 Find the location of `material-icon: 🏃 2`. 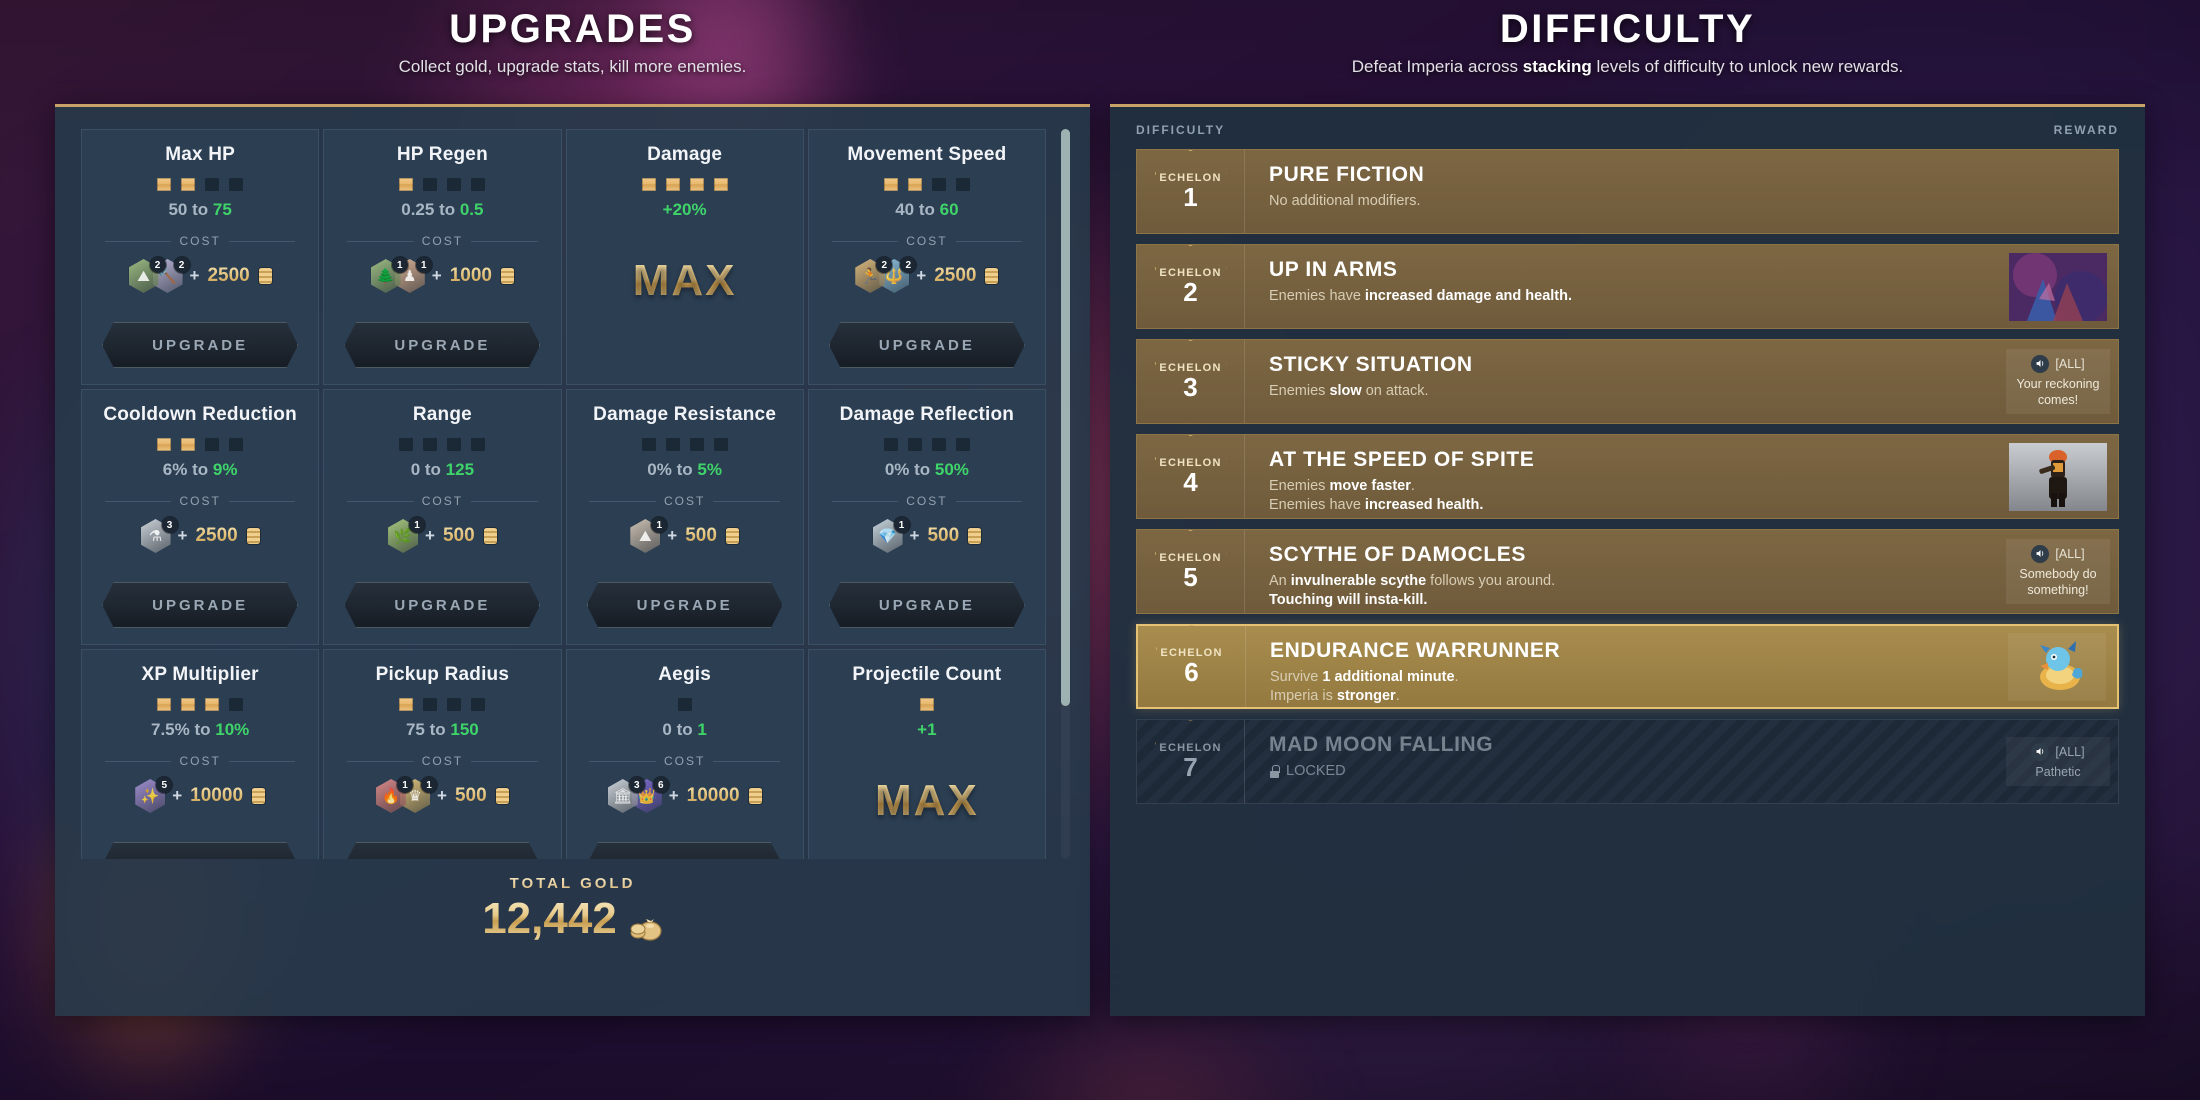

material-icon: 🏃 2 is located at coordinates (874, 275).